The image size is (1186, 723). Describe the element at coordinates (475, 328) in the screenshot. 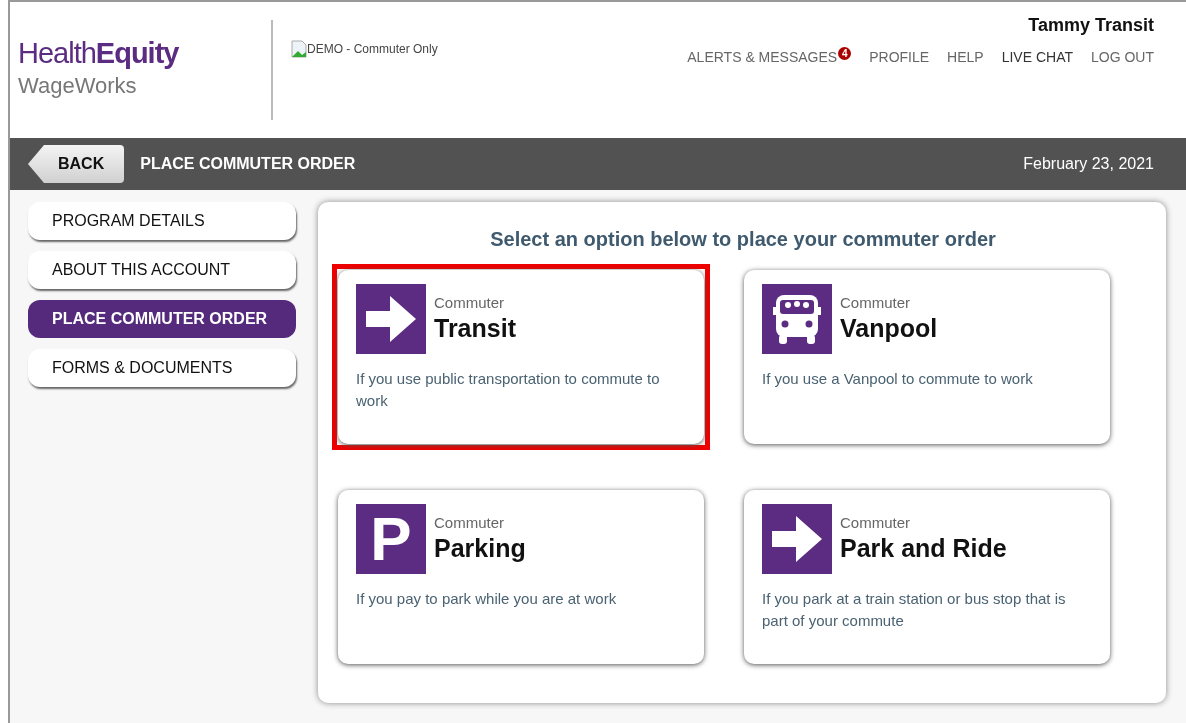

I see `option-name: Transit` at that location.